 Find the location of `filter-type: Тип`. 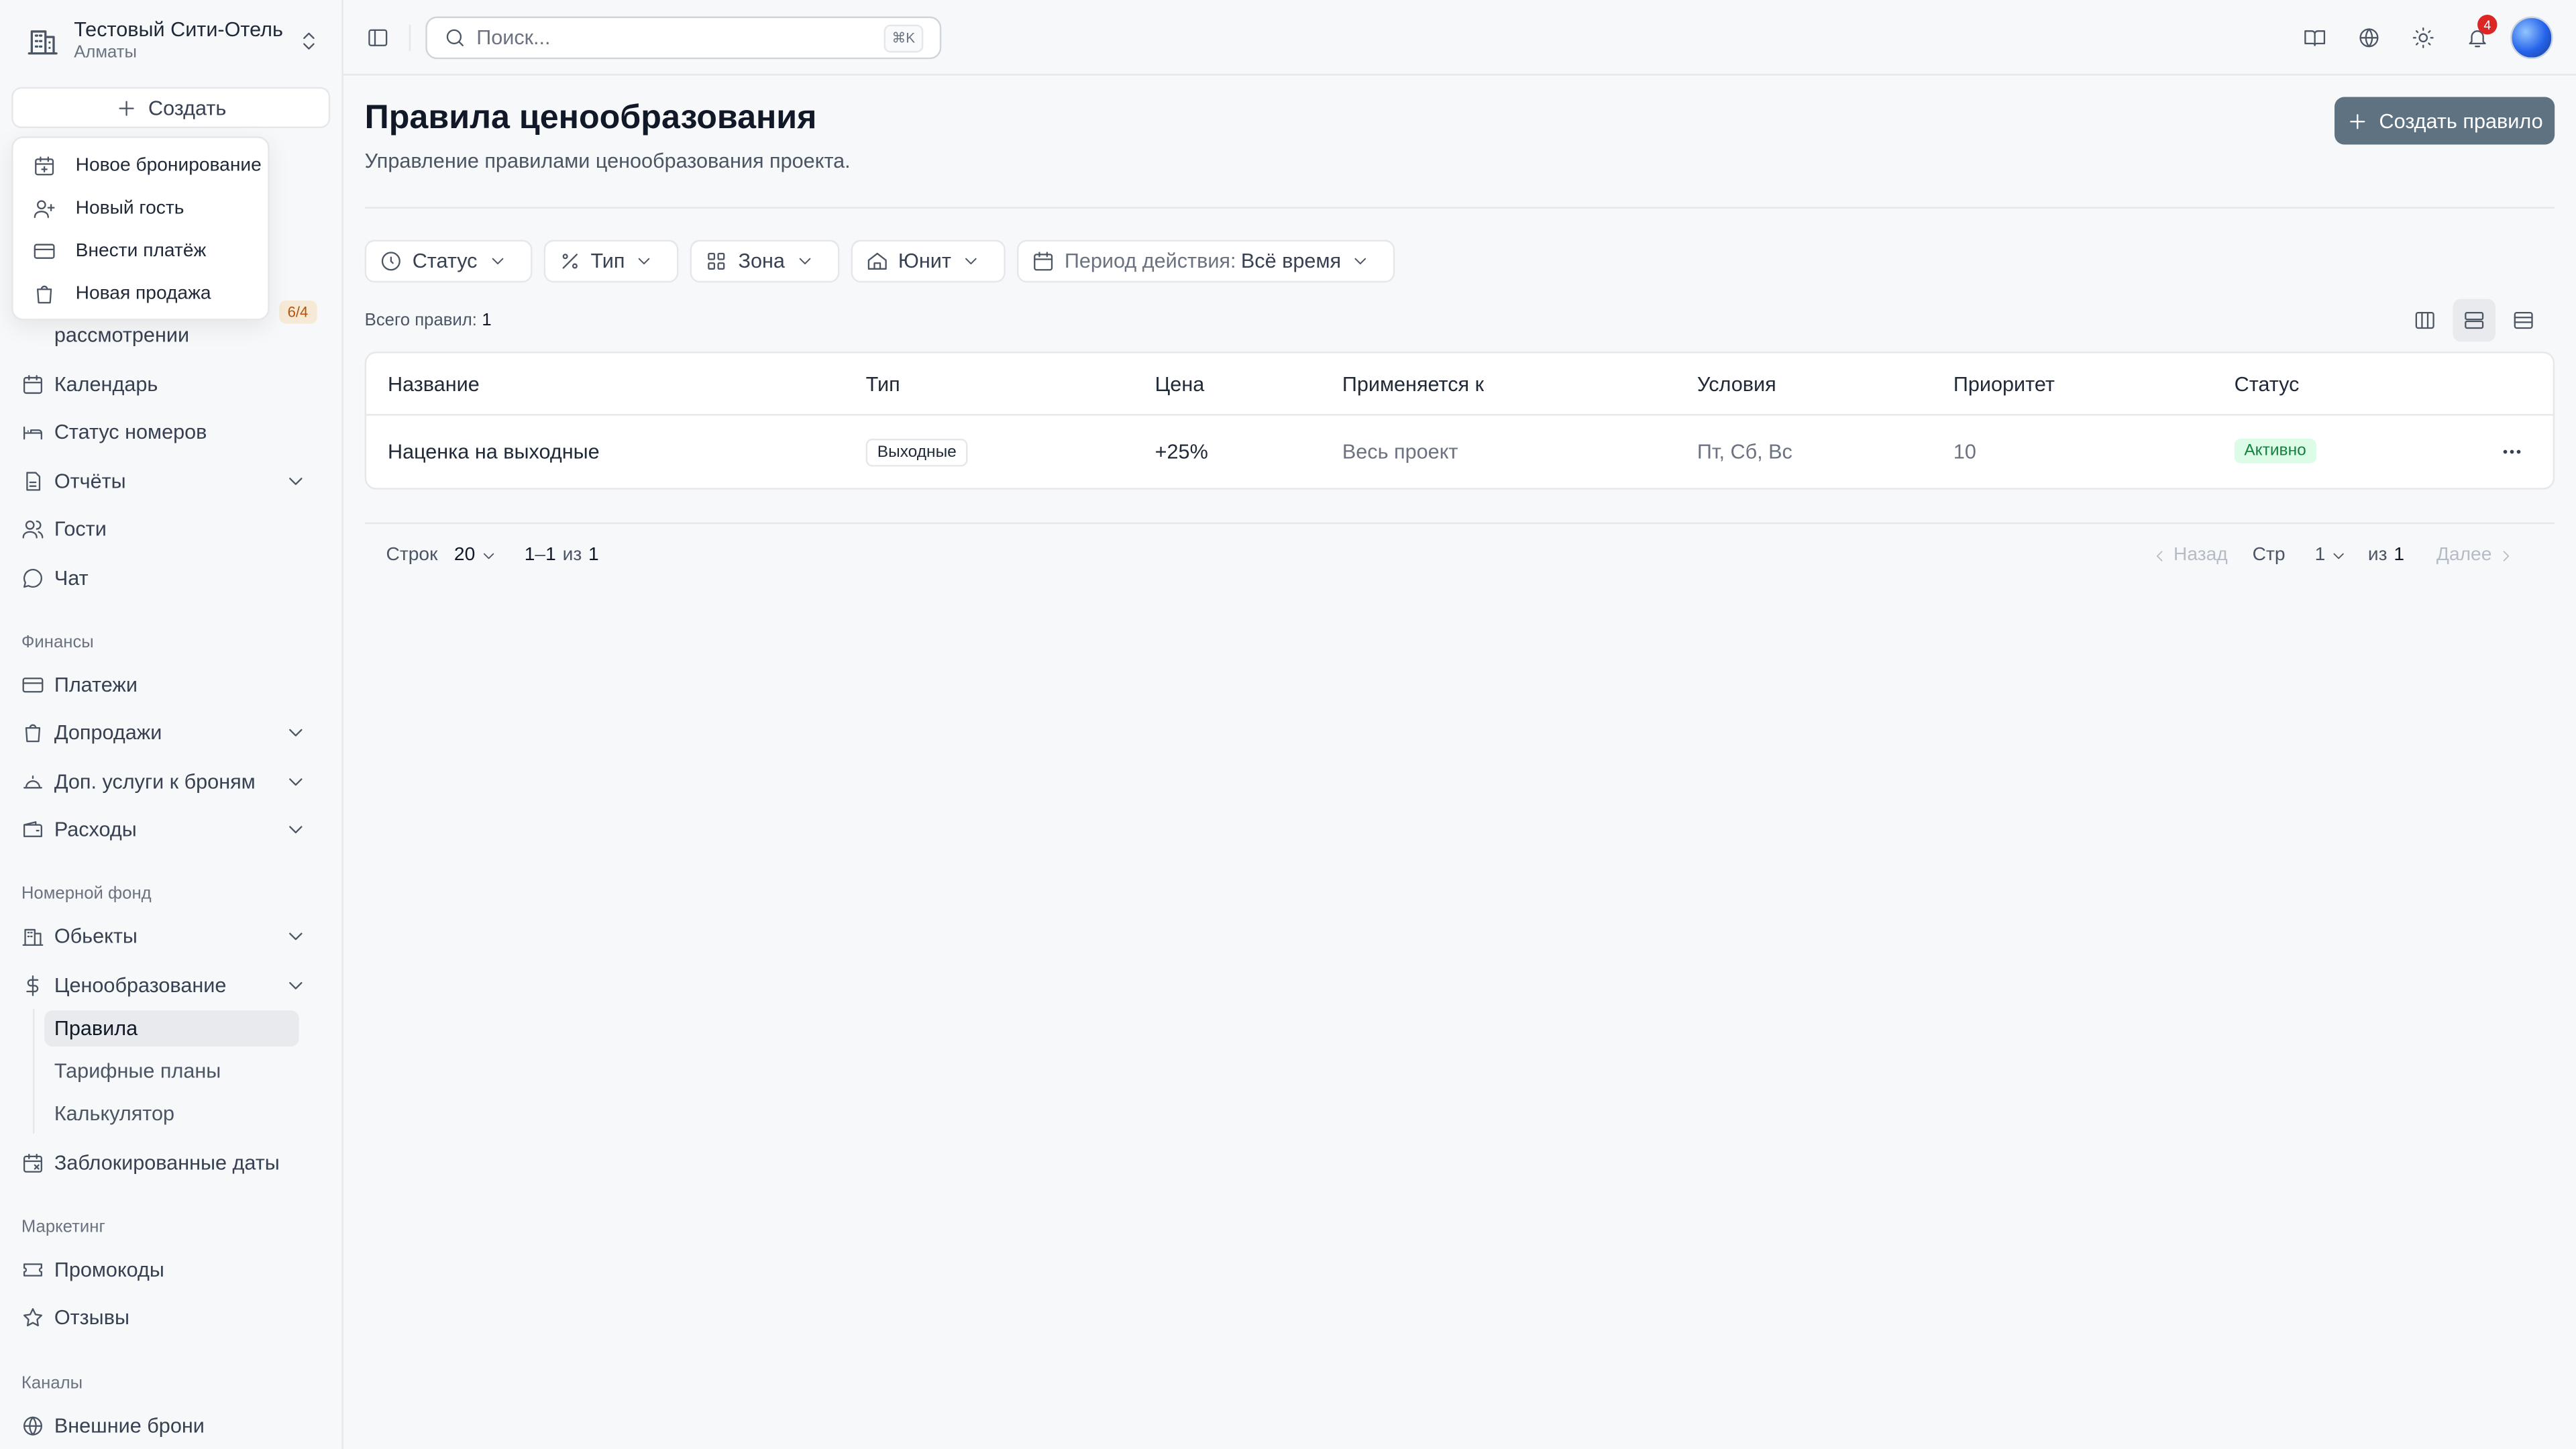

filter-type: Тип is located at coordinates (611, 261).